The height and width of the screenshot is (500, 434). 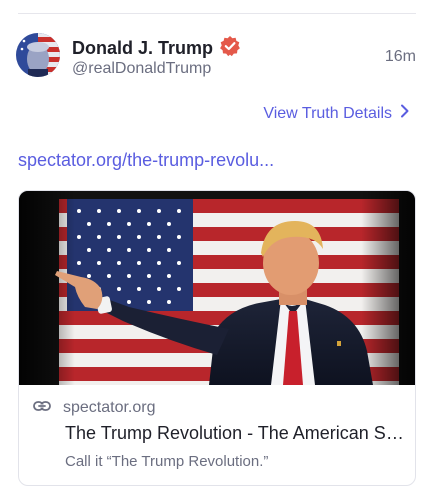 I want to click on card-domain-row: spectator.org, so click(x=94, y=408).